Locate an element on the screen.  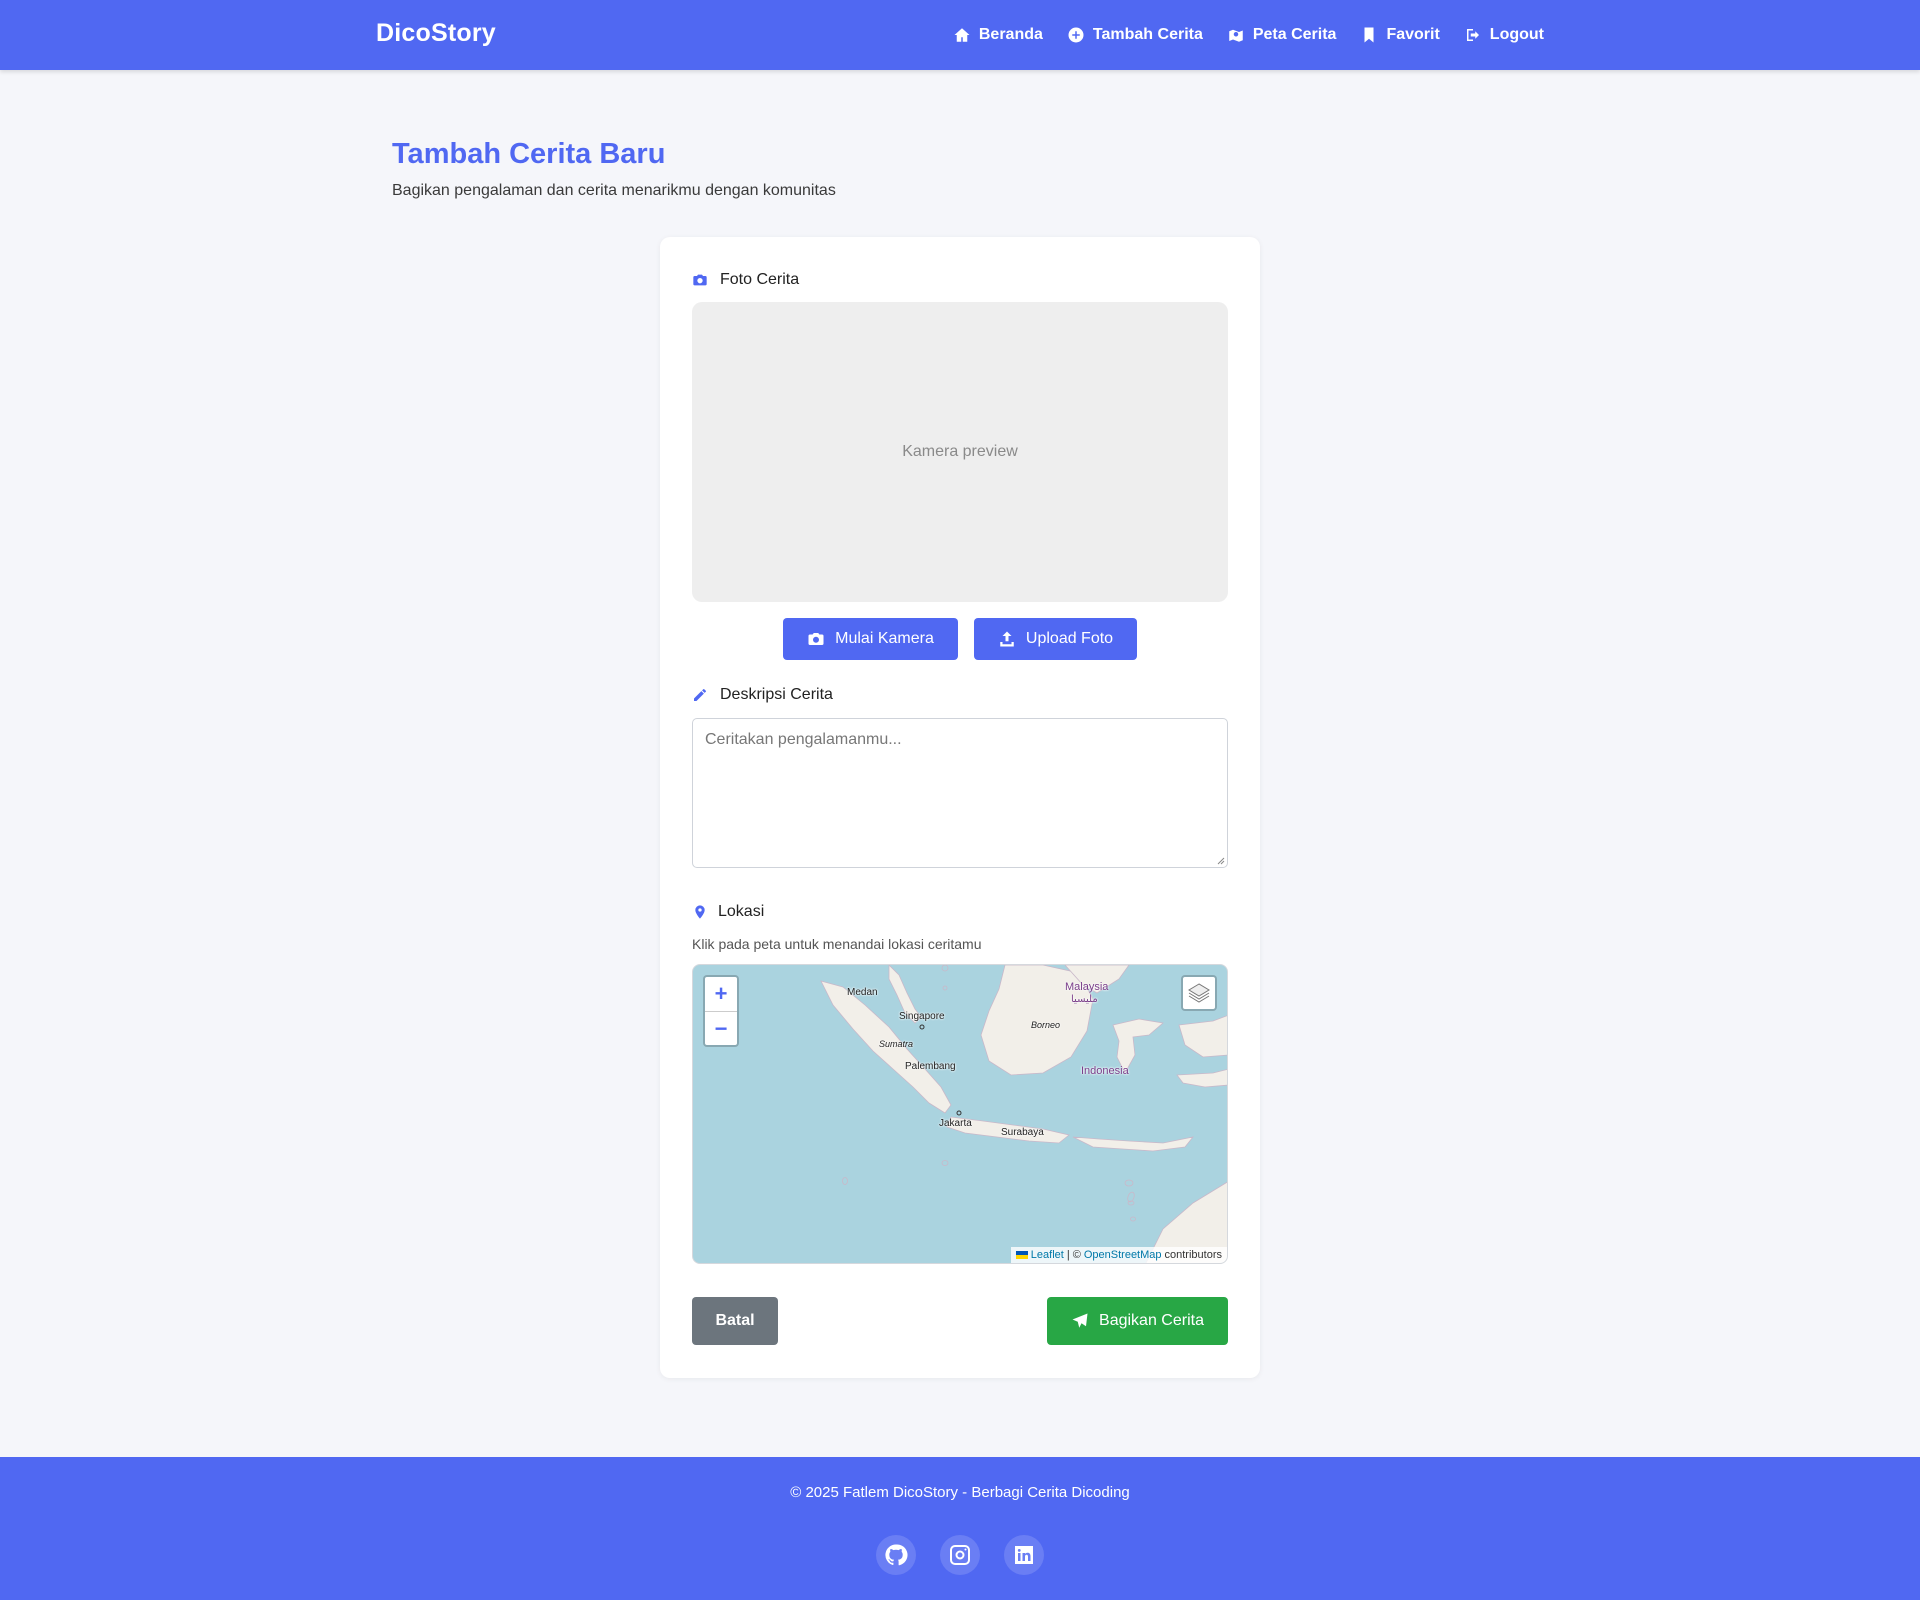
nav-link-logout: Logout is located at coordinates (1504, 35).